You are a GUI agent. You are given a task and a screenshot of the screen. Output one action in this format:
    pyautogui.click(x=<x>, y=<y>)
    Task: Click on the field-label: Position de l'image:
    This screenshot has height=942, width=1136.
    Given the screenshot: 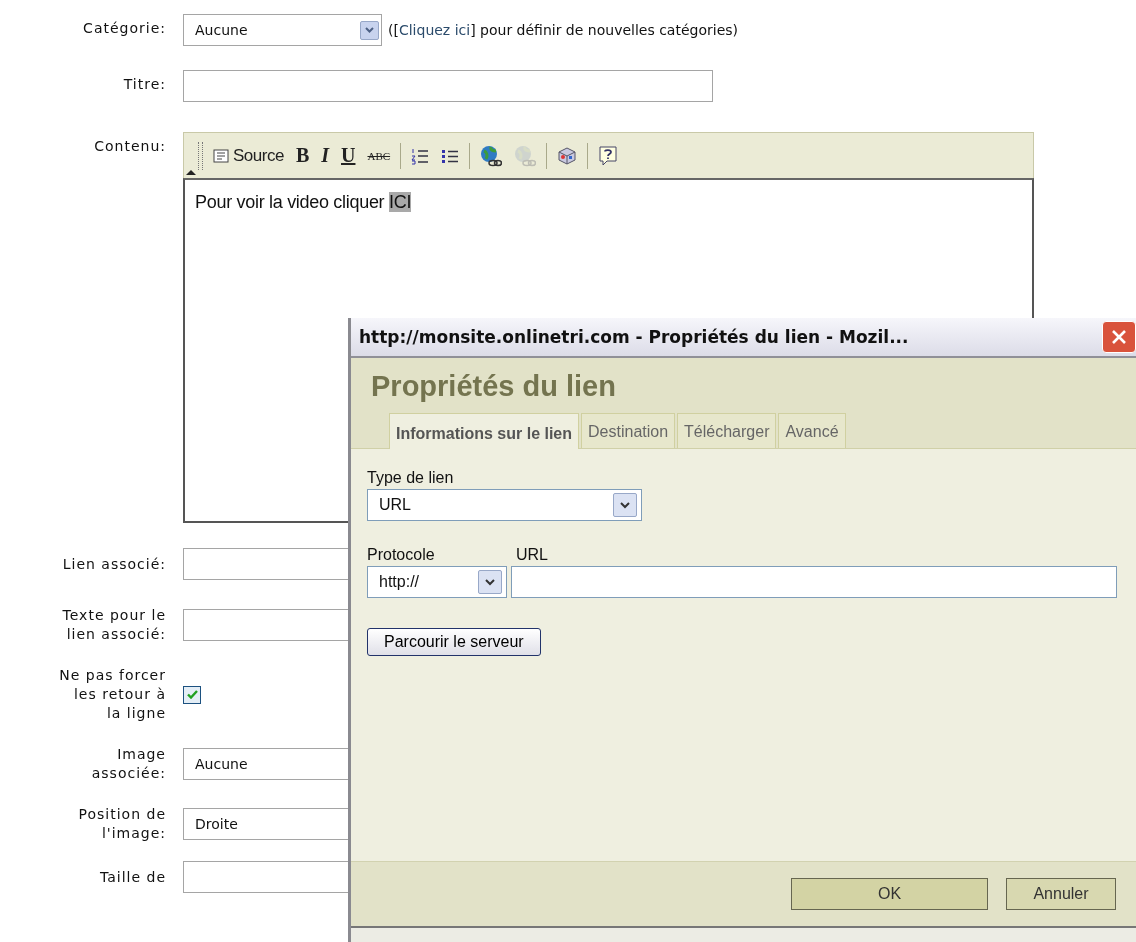 What is the action you would take?
    pyautogui.click(x=121, y=824)
    